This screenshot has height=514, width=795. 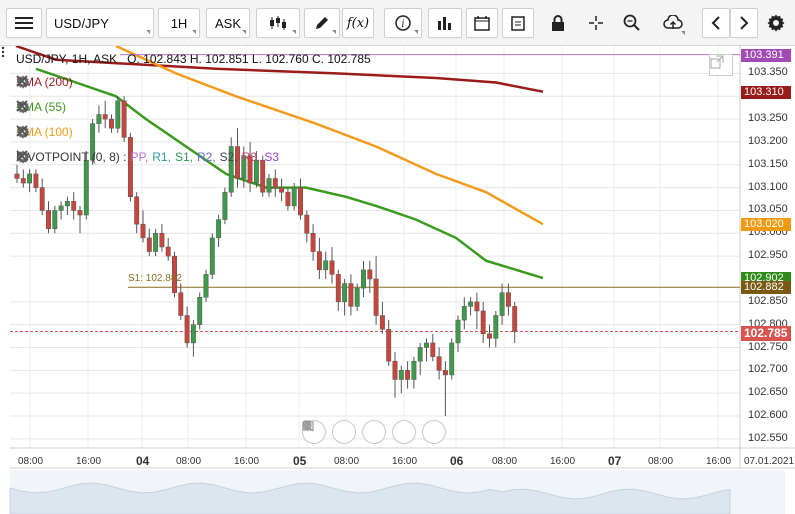 What do you see at coordinates (47, 132) in the screenshot?
I see `legend-sma-100: SMA (100)` at bounding box center [47, 132].